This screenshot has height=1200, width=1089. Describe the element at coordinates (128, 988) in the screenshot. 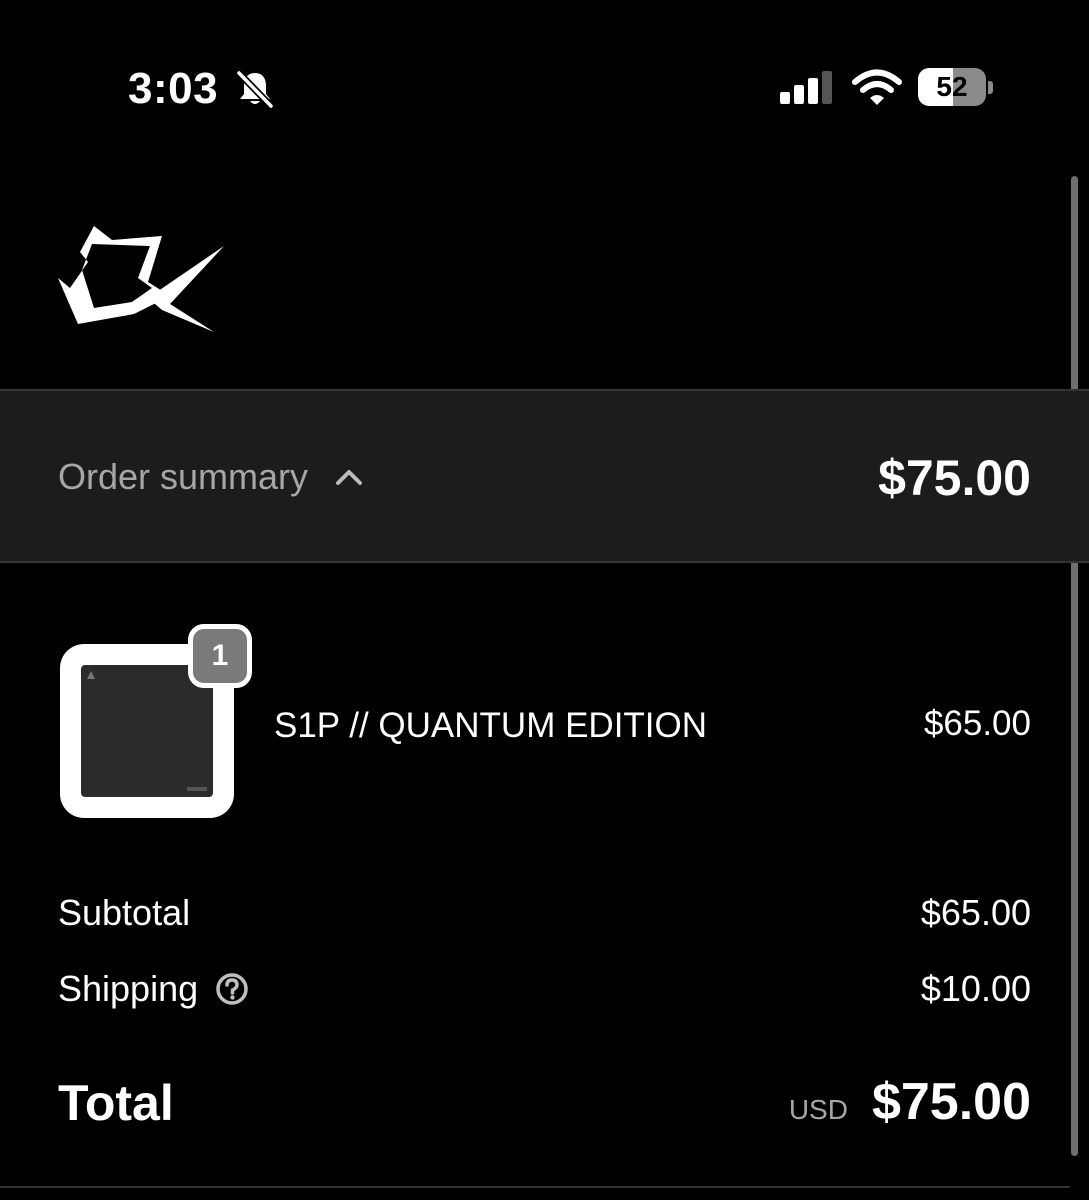

I see `shipping-label-text: Shipping` at that location.